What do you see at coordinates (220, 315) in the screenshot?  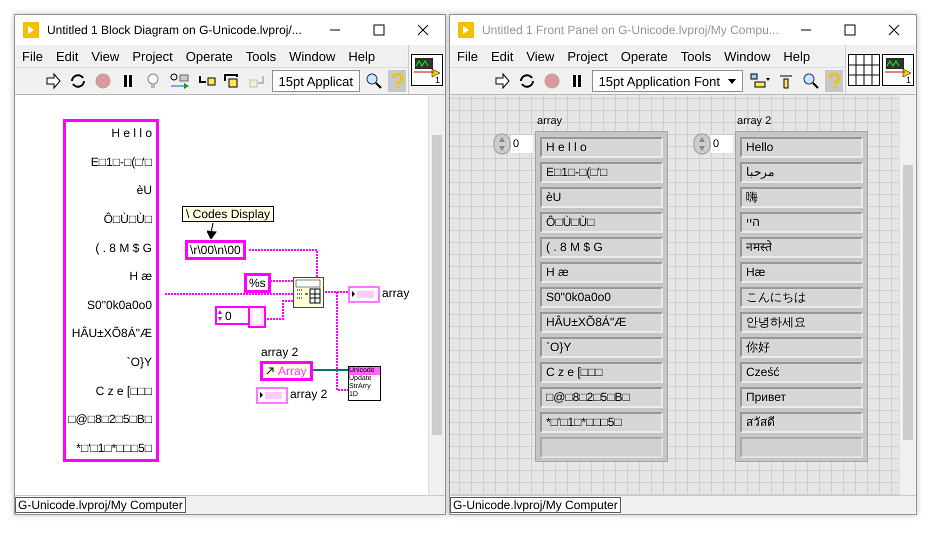 I see `spinner-arrows-icon` at bounding box center [220, 315].